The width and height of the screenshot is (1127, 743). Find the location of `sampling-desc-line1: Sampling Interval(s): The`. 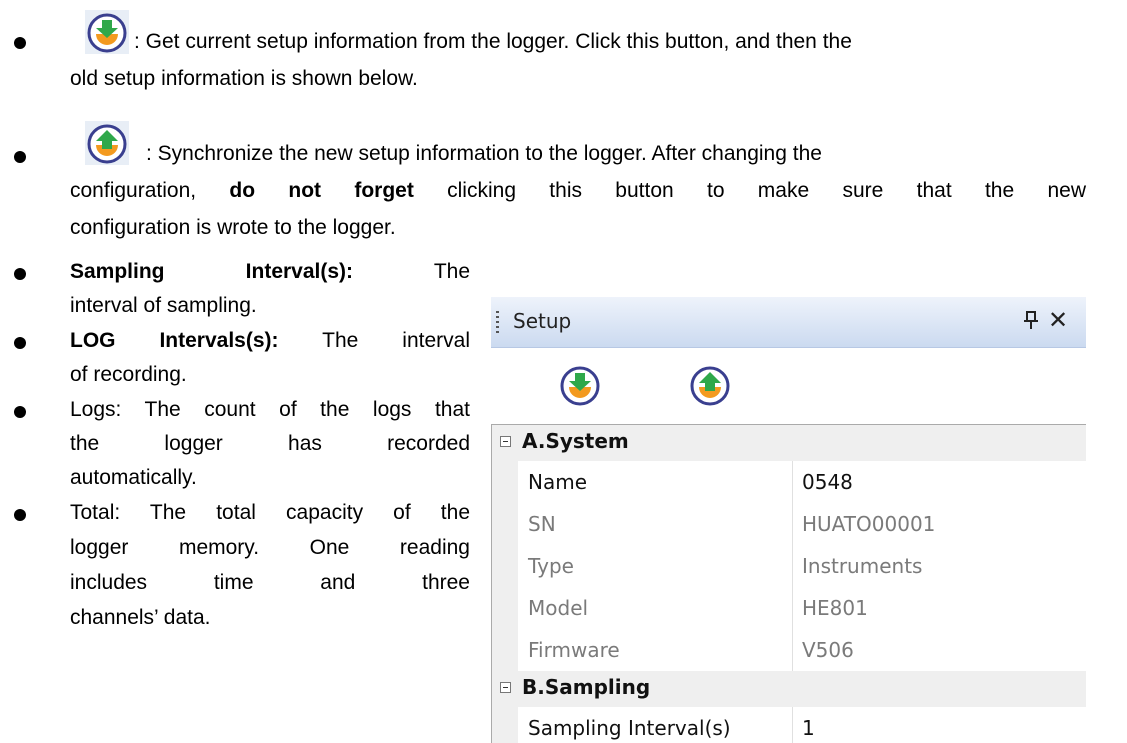

sampling-desc-line1: Sampling Interval(s): The is located at coordinates (270, 272).